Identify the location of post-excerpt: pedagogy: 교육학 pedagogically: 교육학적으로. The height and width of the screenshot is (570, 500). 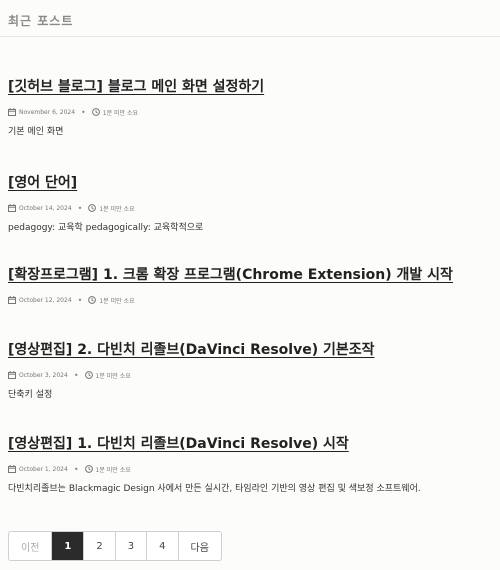
(106, 228).